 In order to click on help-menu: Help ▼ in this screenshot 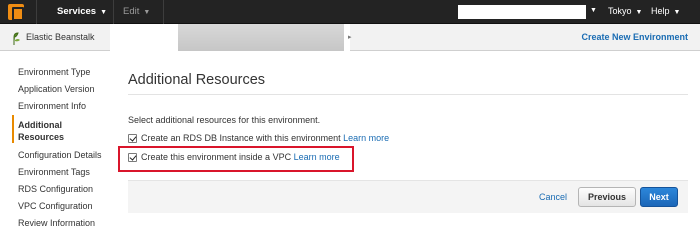, I will do `click(665, 11)`.